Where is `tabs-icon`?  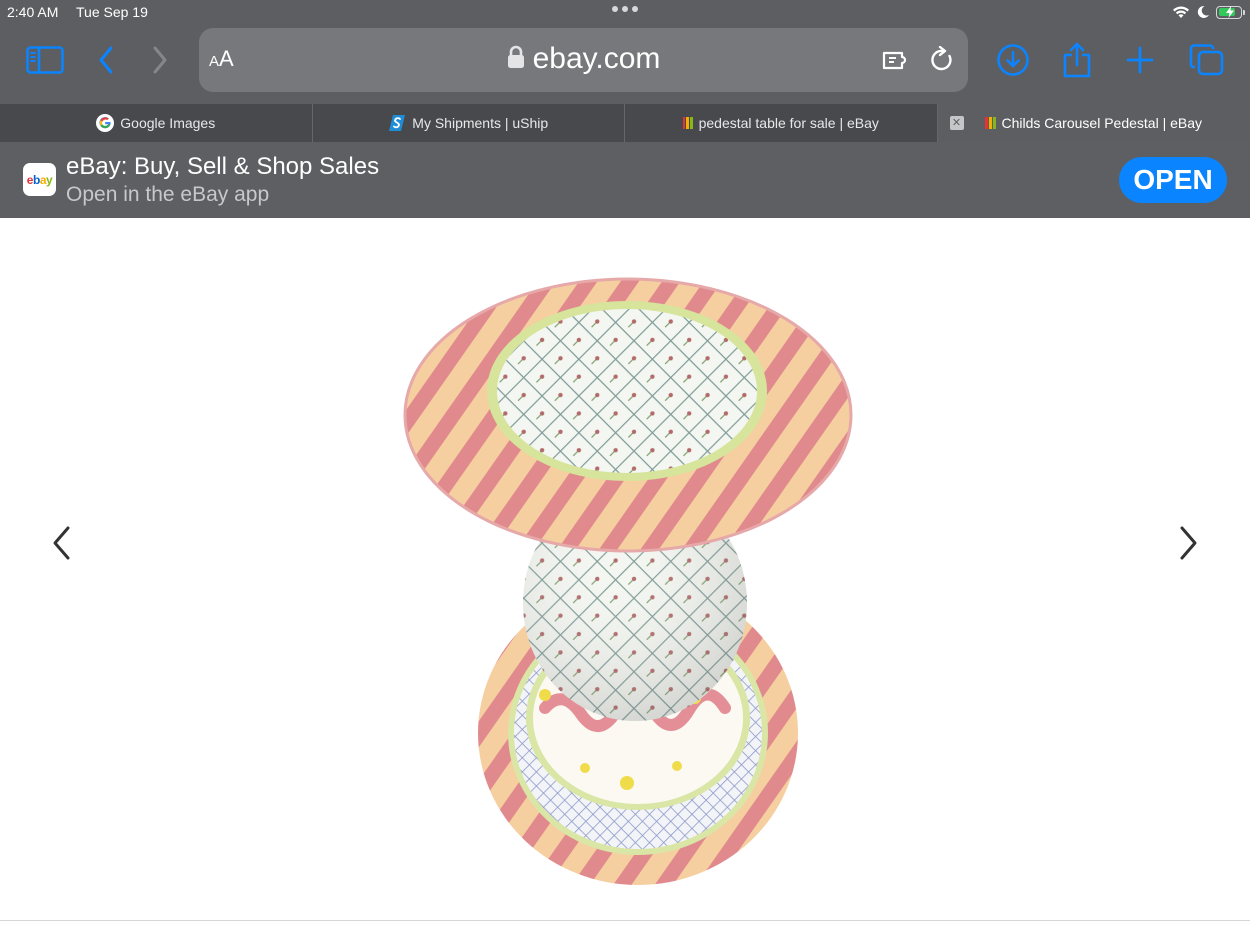 tabs-icon is located at coordinates (1206, 60).